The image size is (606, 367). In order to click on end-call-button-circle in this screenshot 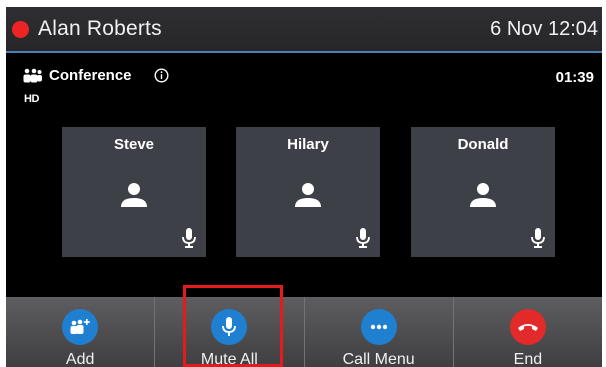, I will do `click(527, 327)`.